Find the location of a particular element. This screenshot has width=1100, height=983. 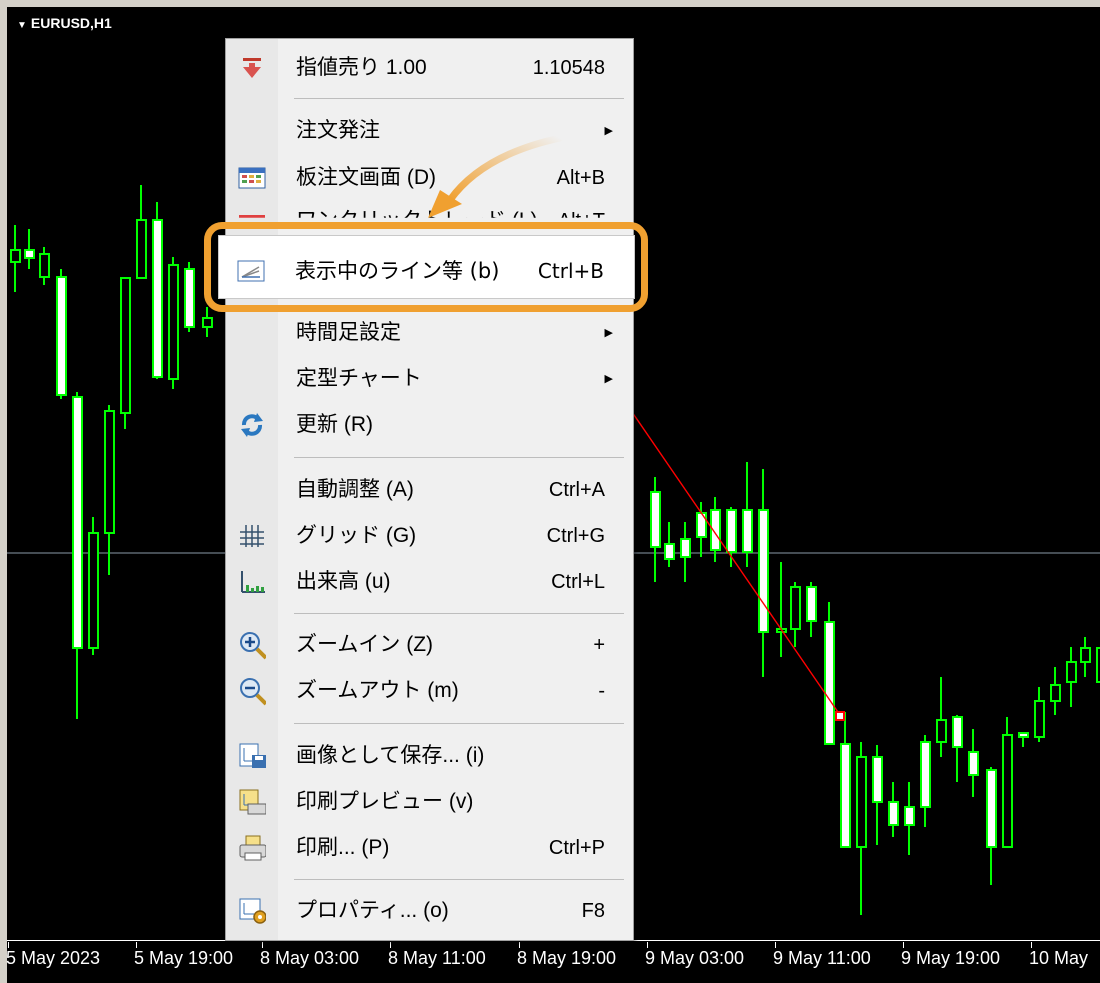

properties-icon is located at coordinates (252, 911).